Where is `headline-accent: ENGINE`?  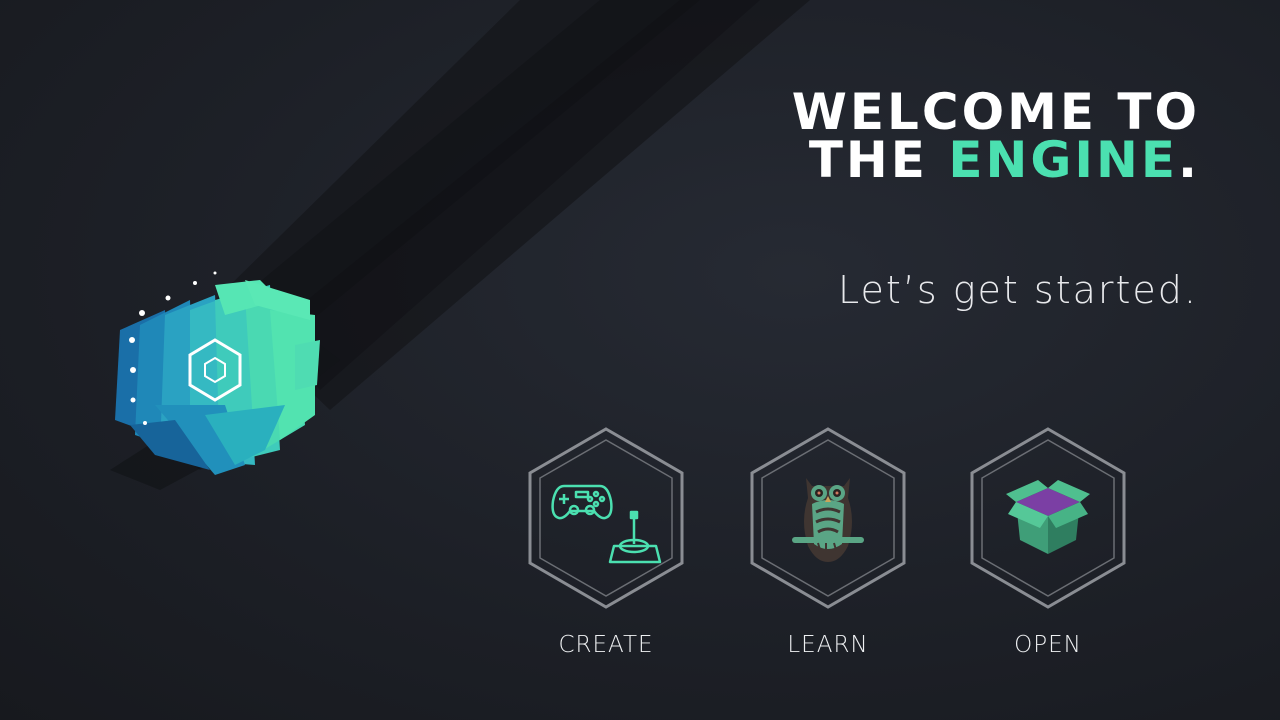 headline-accent: ENGINE is located at coordinates (1063, 160).